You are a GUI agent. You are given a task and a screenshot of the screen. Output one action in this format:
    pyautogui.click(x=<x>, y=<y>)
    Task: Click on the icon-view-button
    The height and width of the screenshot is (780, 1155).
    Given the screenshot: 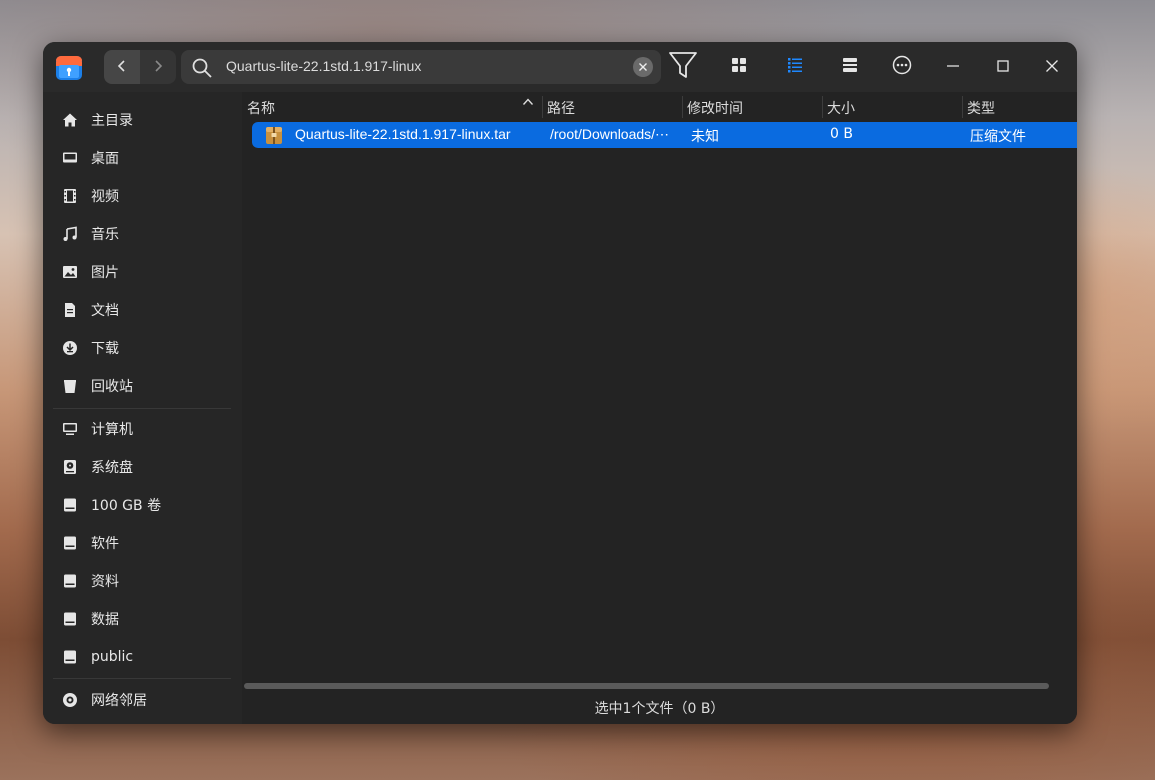 What is the action you would take?
    pyautogui.click(x=739, y=67)
    